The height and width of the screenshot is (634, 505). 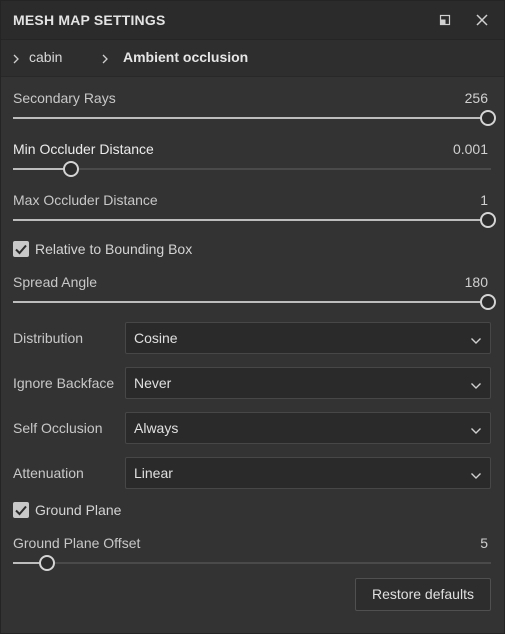 I want to click on ignore-backface-select: Never, so click(x=308, y=383).